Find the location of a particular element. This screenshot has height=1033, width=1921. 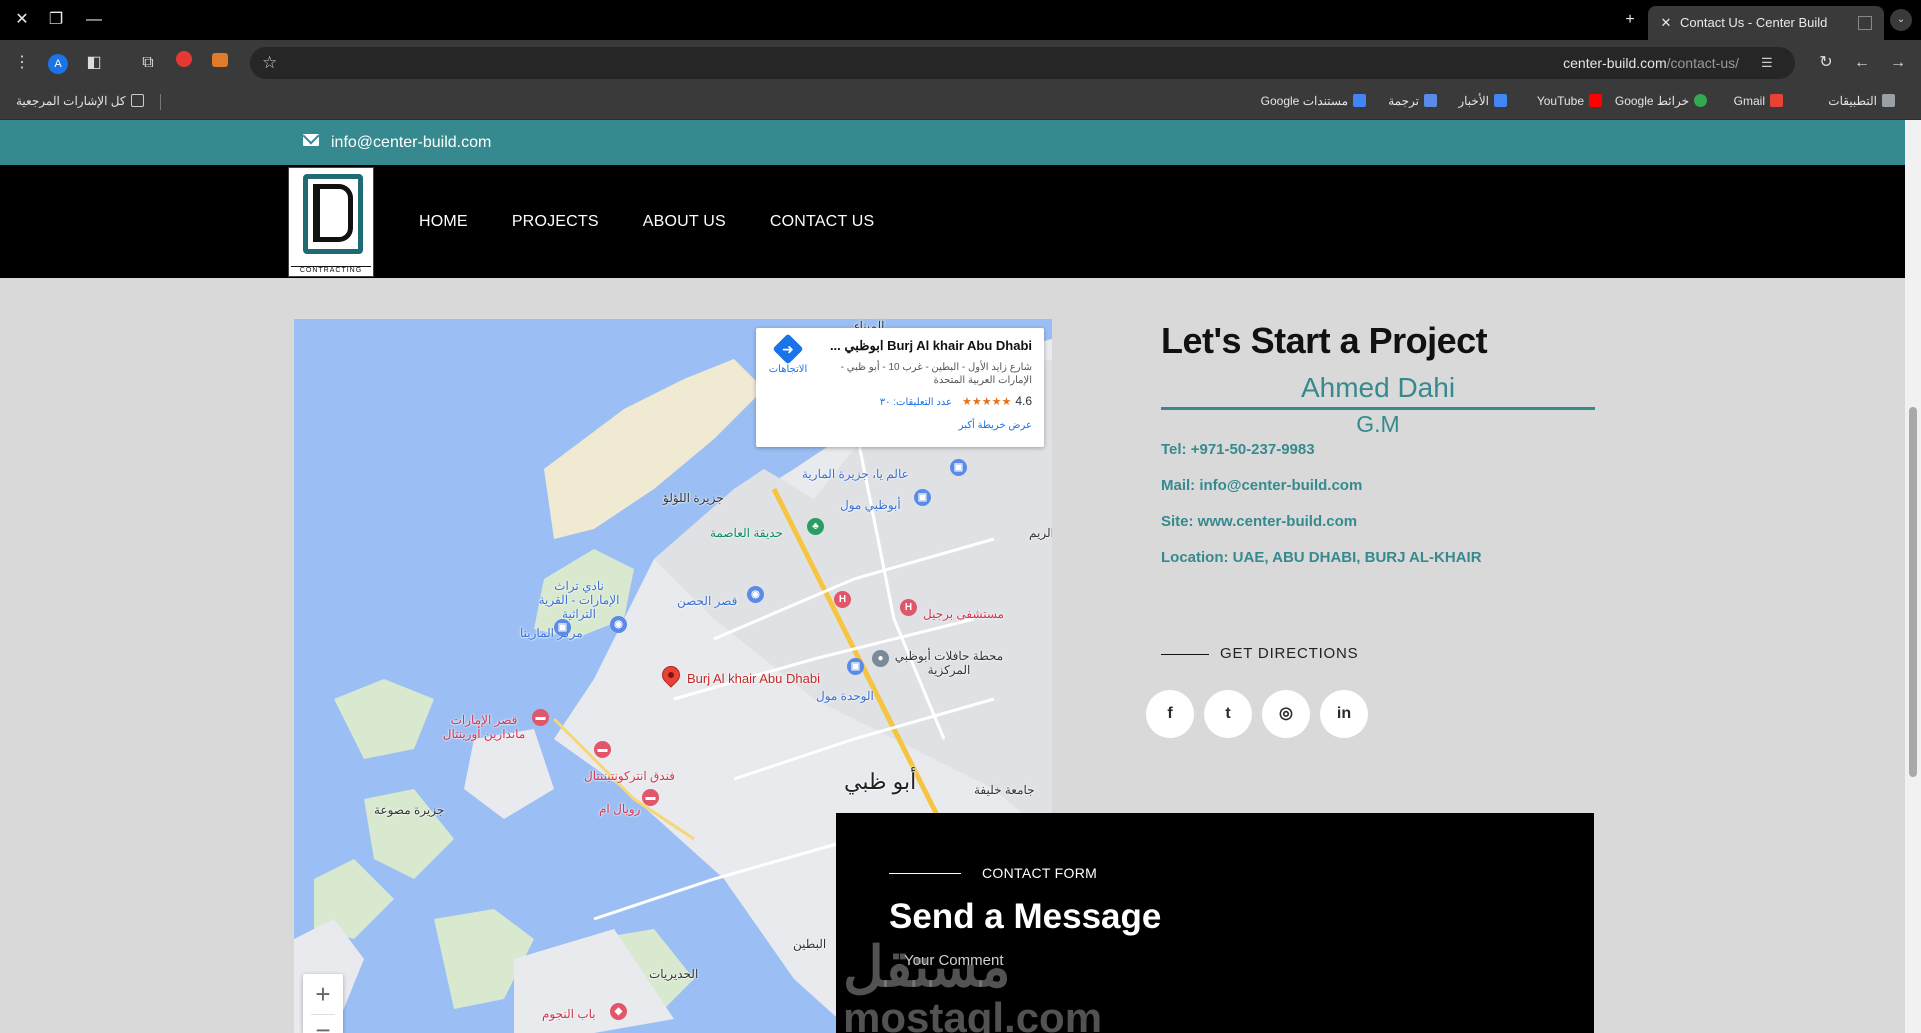

comment-input is located at coordinates (1209, 960).